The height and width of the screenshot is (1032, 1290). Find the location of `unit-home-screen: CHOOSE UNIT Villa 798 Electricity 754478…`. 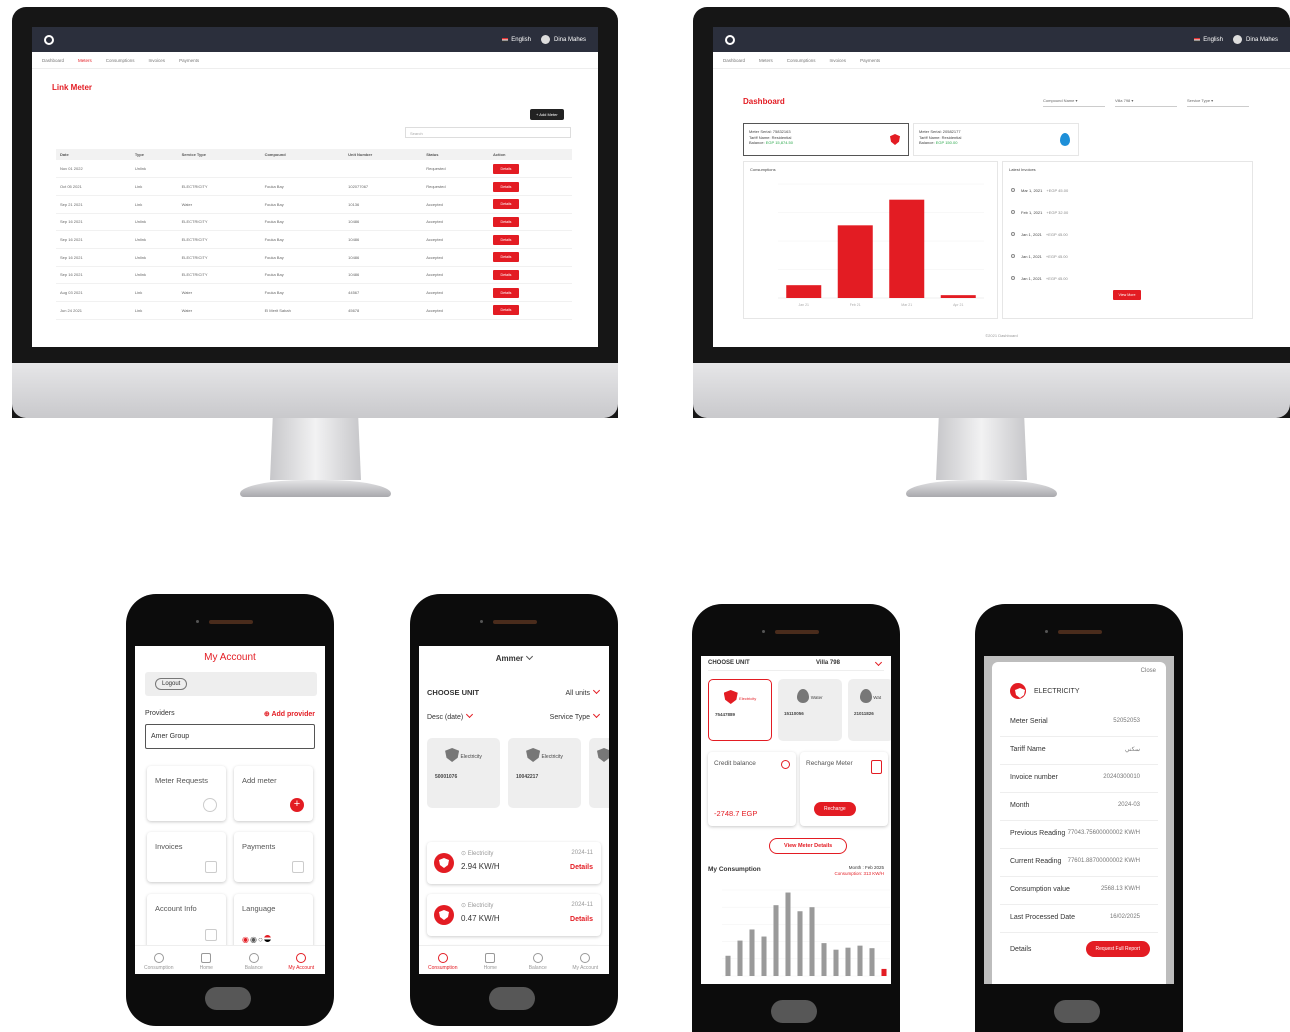

unit-home-screen: CHOOSE UNIT Villa 798 Electricity 754478… is located at coordinates (796, 820).